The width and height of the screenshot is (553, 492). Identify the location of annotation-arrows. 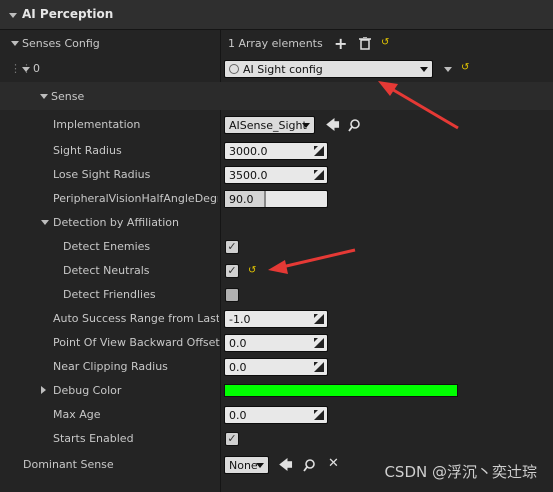
(363, 177).